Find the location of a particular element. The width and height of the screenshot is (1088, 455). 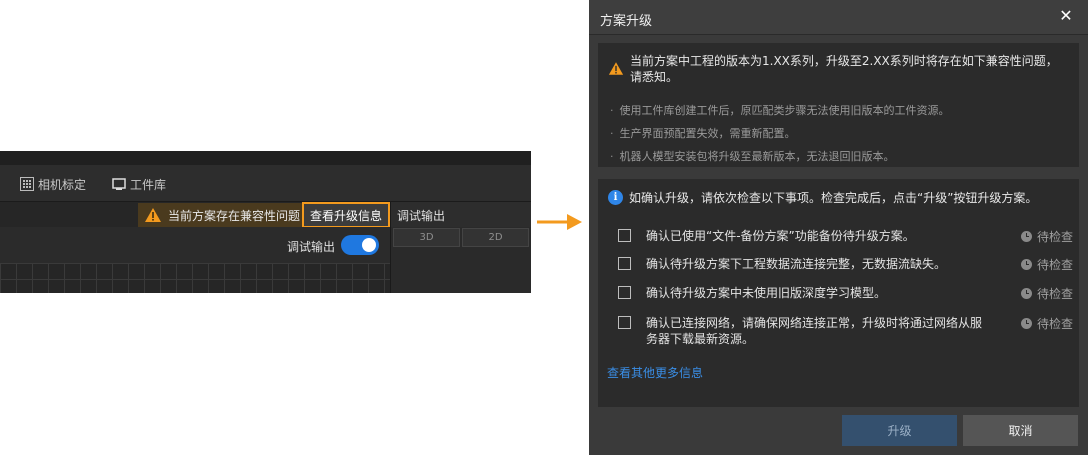

workpiece-library-icon is located at coordinates (119, 184).